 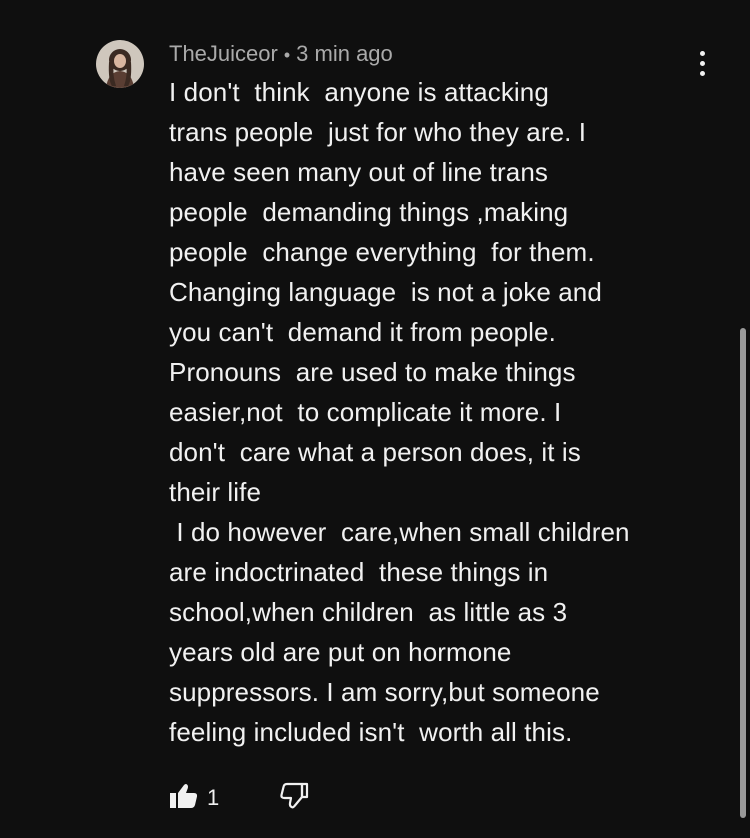 I want to click on thumbs-up-icon, so click(x=184, y=798).